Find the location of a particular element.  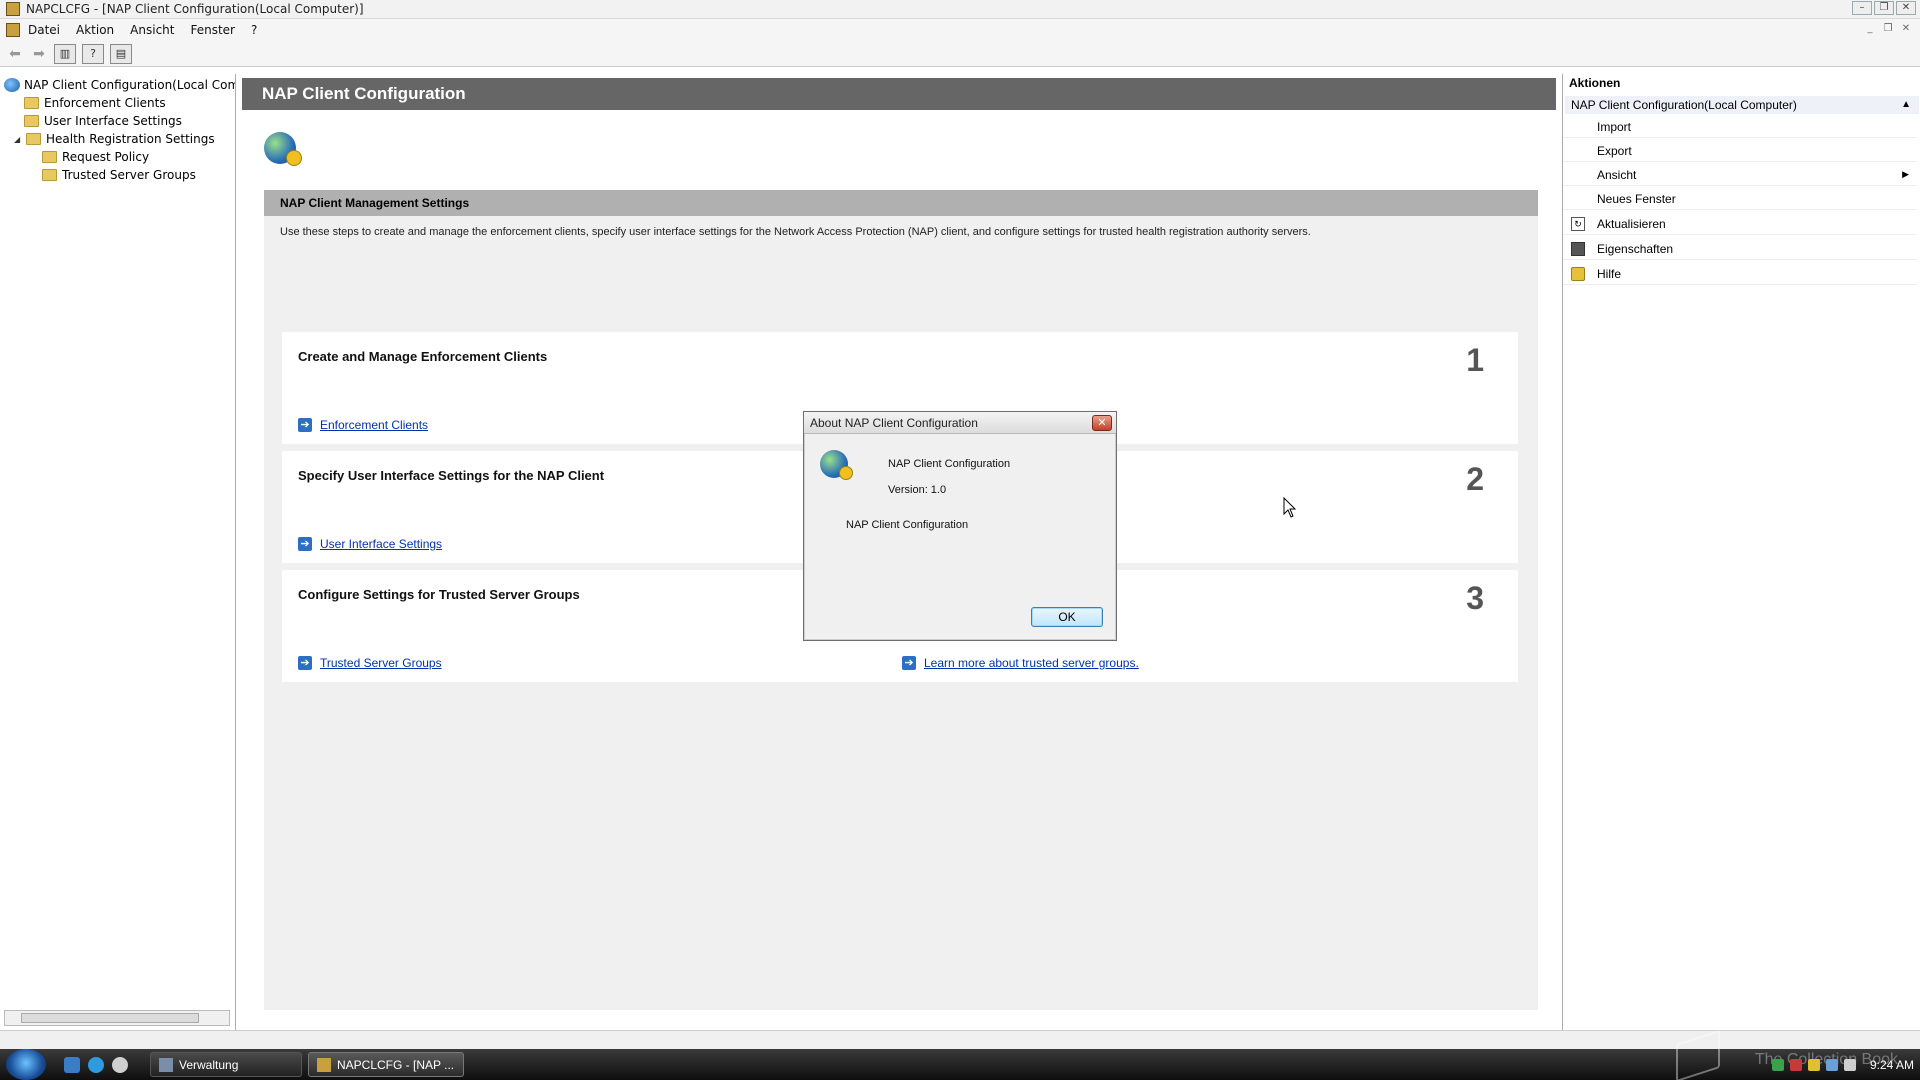

actions-group-label: NAP Client Configuration(Local Computer) is located at coordinates (1684, 105).